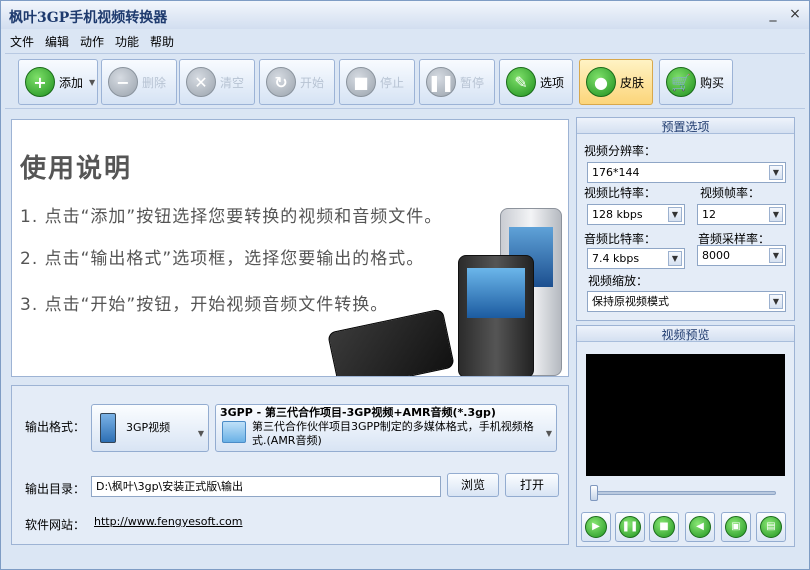  Describe the element at coordinates (92, 41) in the screenshot. I see `menu-action: 动作` at that location.